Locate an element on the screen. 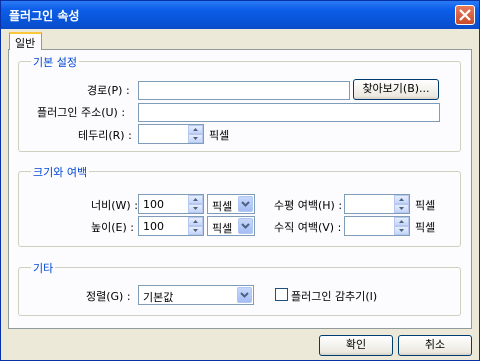  close-button is located at coordinates (465, 15).